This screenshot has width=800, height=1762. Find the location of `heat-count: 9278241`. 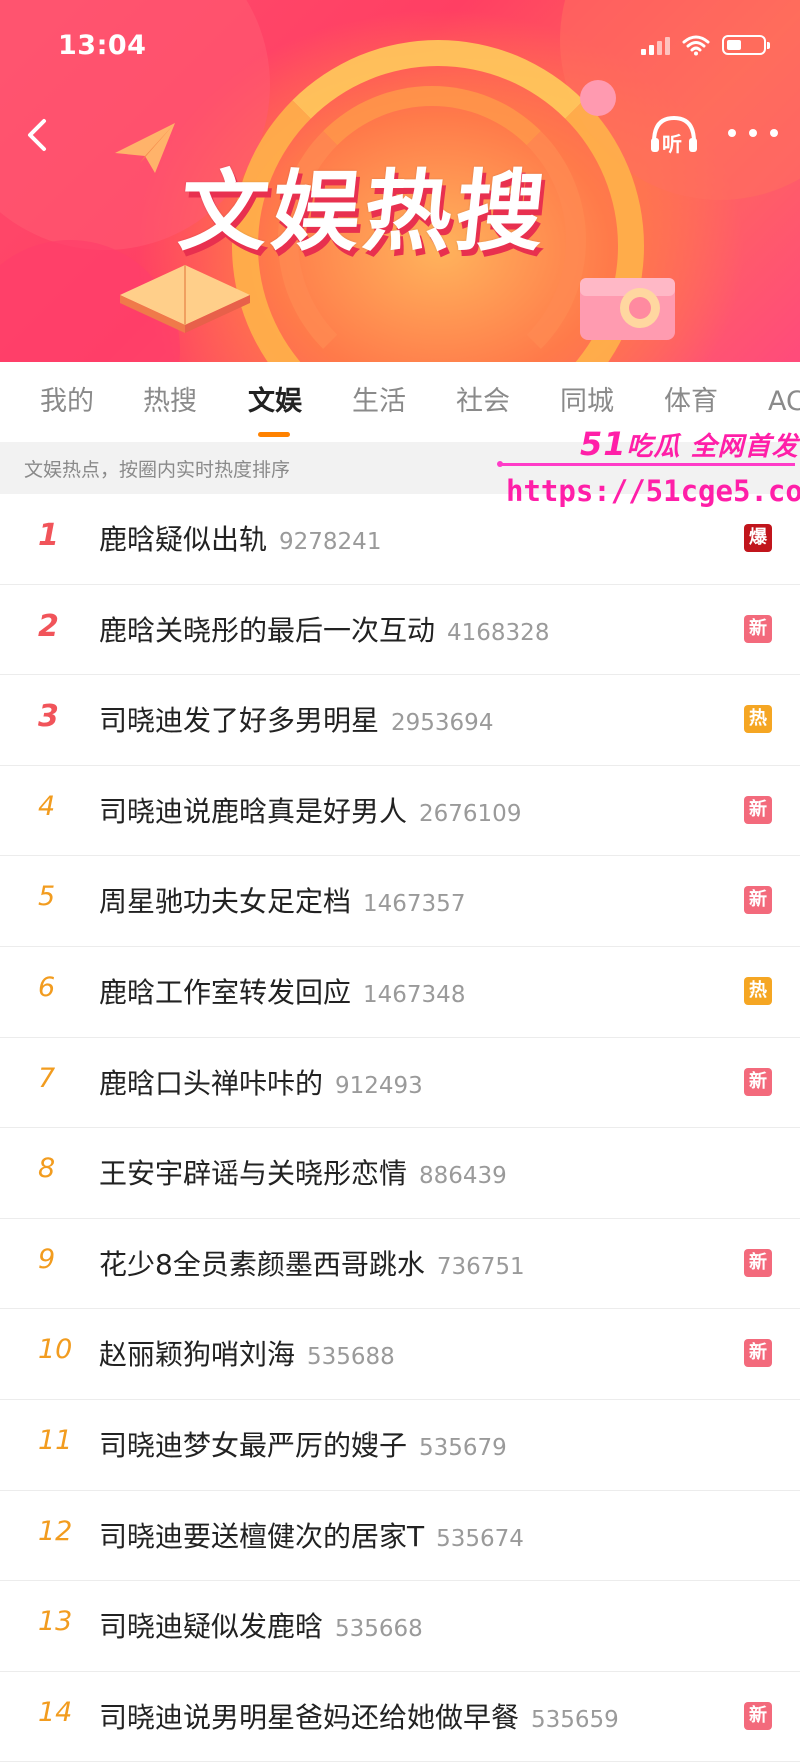

heat-count: 9278241 is located at coordinates (330, 542).